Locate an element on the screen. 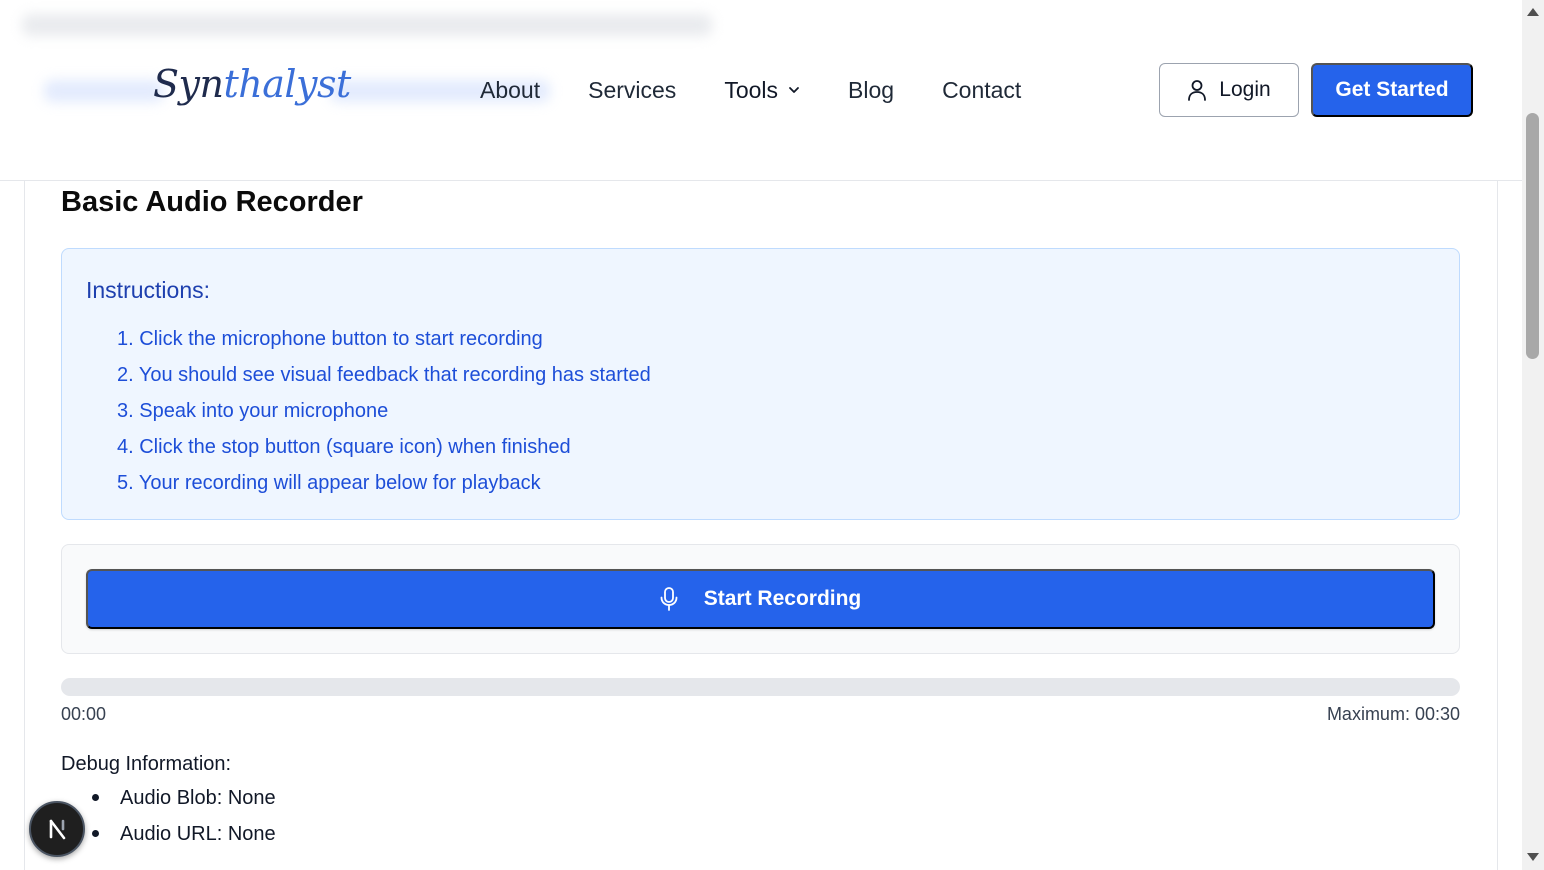 The height and width of the screenshot is (870, 1544). debug-list: Audio Blob: None Audio URL: None is located at coordinates (184, 816).